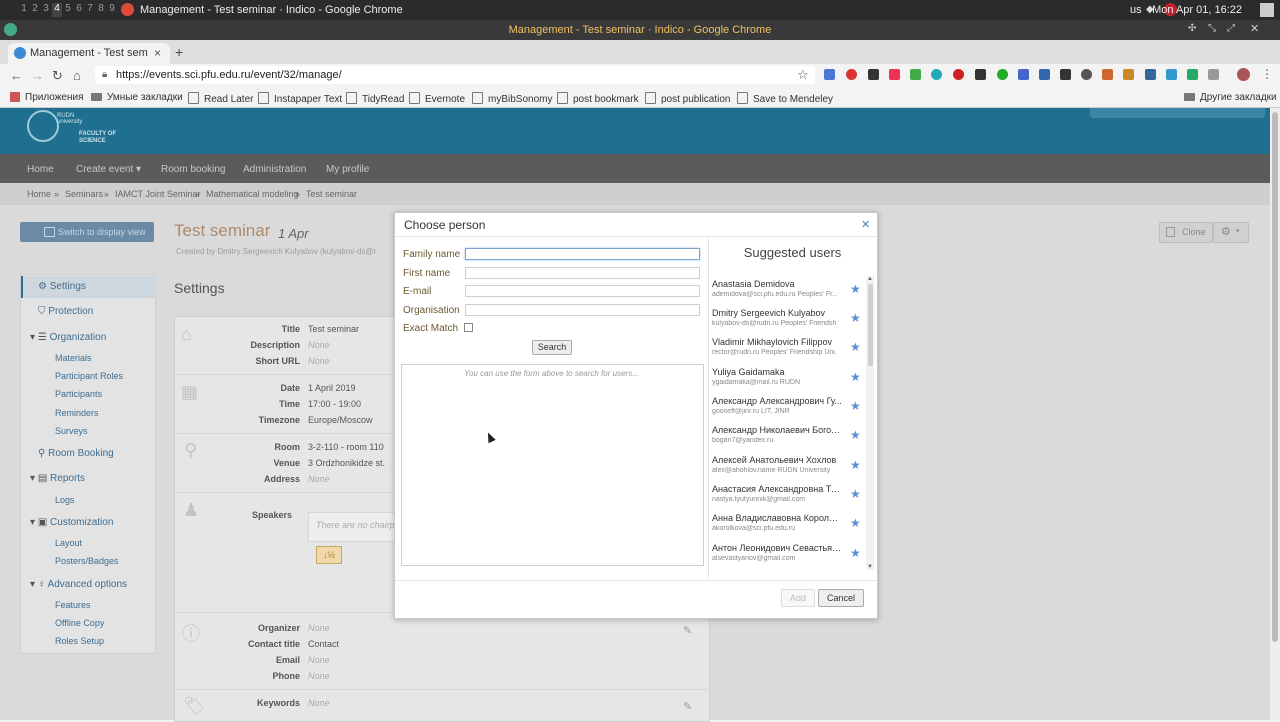  What do you see at coordinates (1243, 74) in the screenshot?
I see `profile-avatar-icon` at bounding box center [1243, 74].